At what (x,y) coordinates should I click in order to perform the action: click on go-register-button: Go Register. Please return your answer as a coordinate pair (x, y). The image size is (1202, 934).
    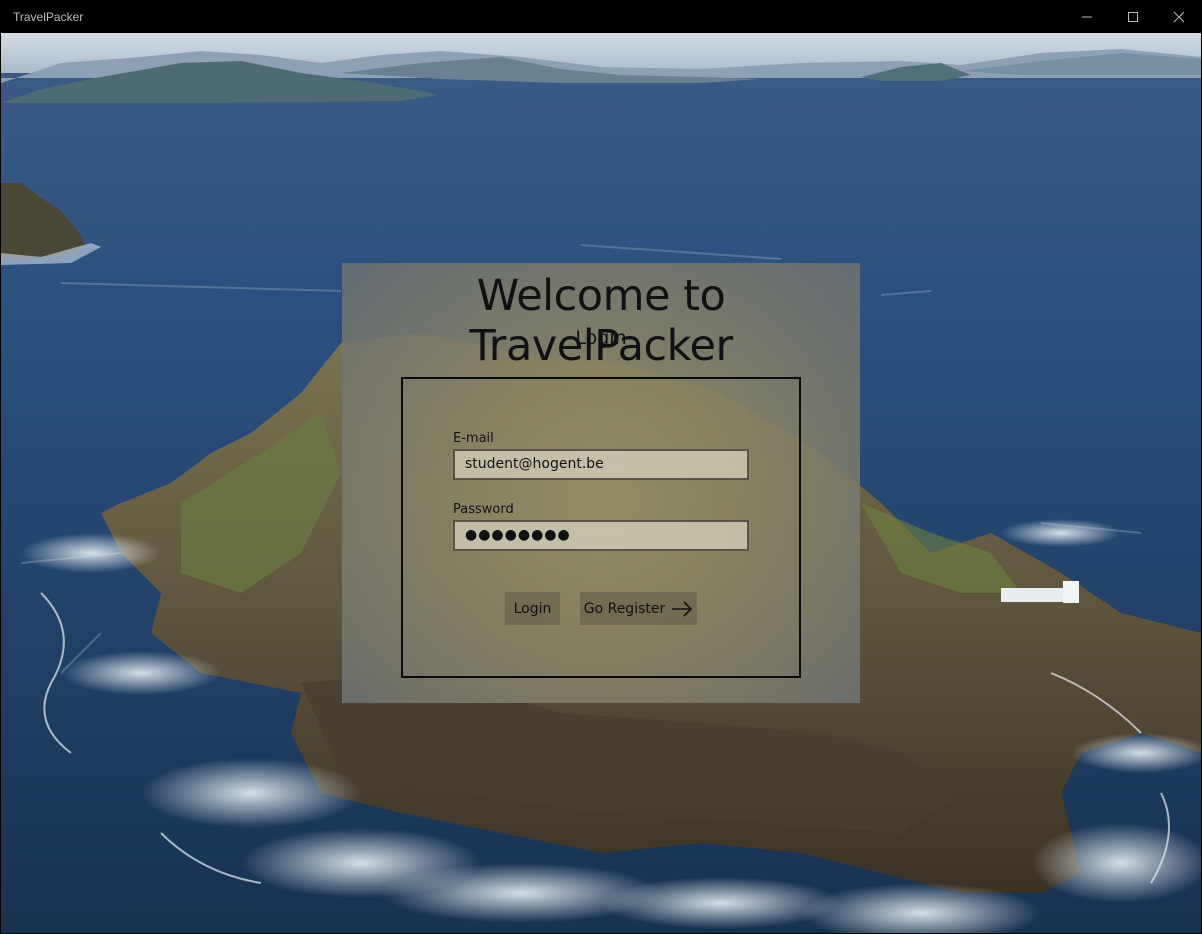
    Looking at the image, I should click on (638, 608).